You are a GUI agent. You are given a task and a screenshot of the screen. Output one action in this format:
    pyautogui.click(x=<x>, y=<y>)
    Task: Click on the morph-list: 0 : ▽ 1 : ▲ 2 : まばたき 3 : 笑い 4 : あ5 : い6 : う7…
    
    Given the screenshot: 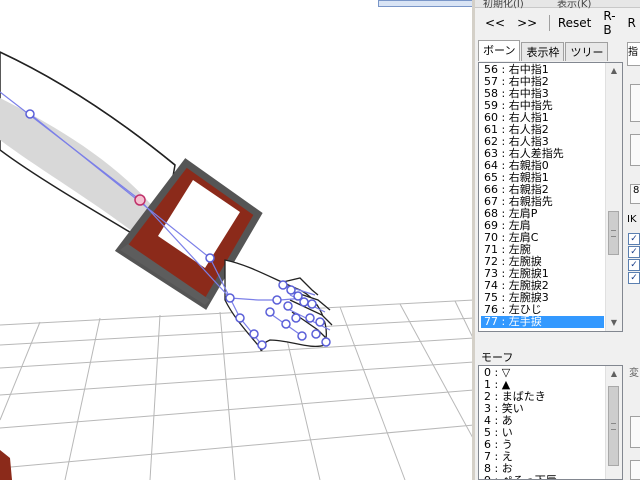 What is the action you would take?
    pyautogui.click(x=550, y=422)
    